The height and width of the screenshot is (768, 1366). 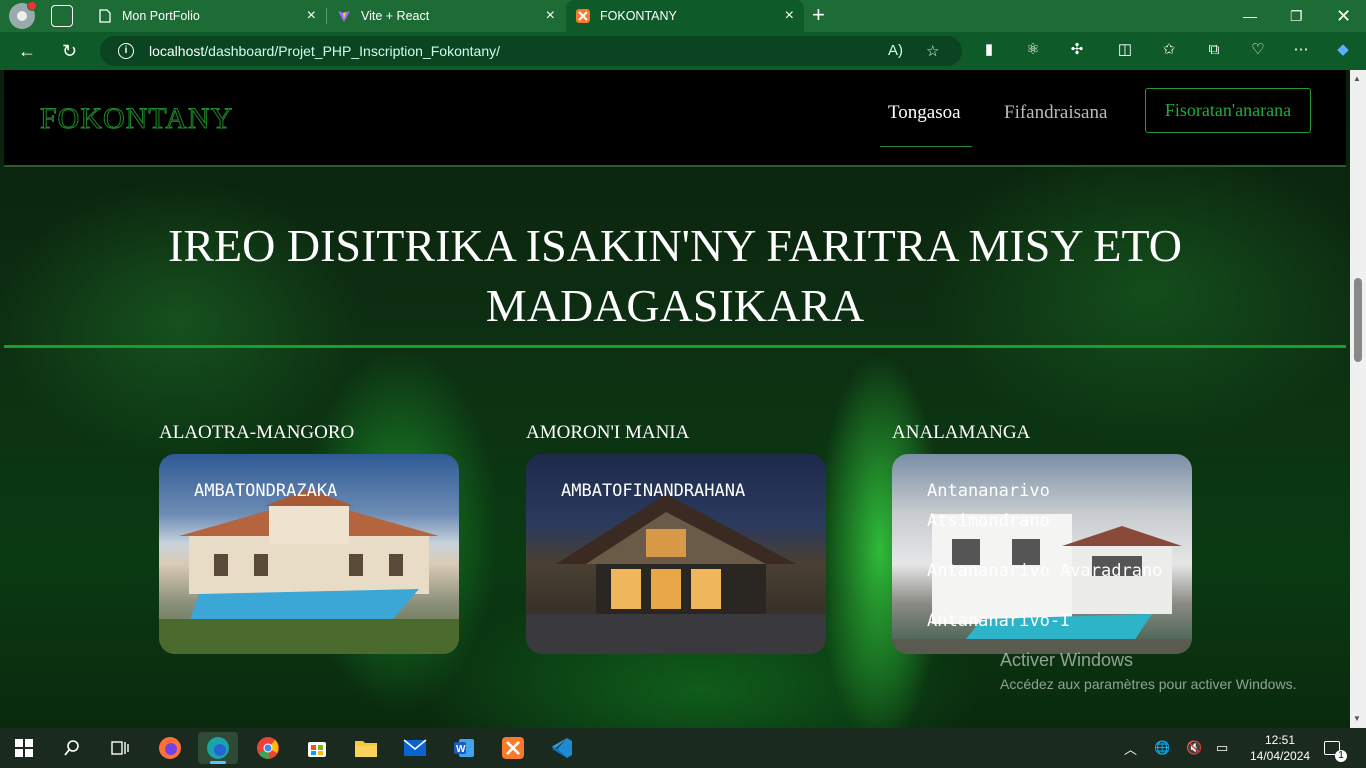 I want to click on district-list: AMBATONDRAZAKA, so click(x=321, y=501).